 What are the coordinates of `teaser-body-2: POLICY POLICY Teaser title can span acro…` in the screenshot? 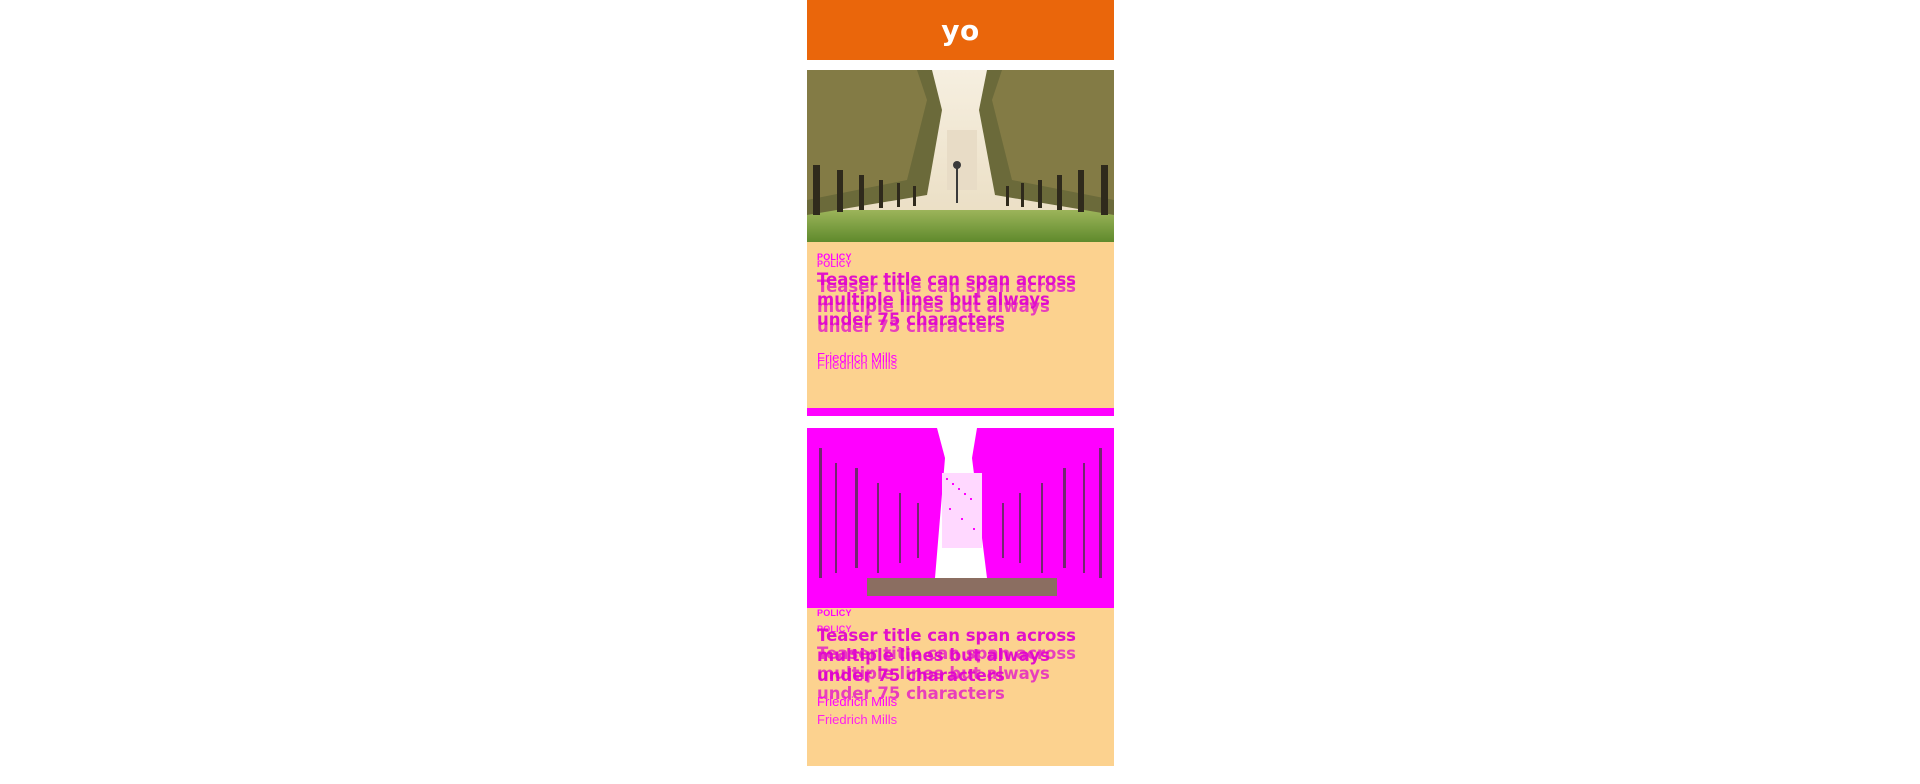 It's located at (960, 687).